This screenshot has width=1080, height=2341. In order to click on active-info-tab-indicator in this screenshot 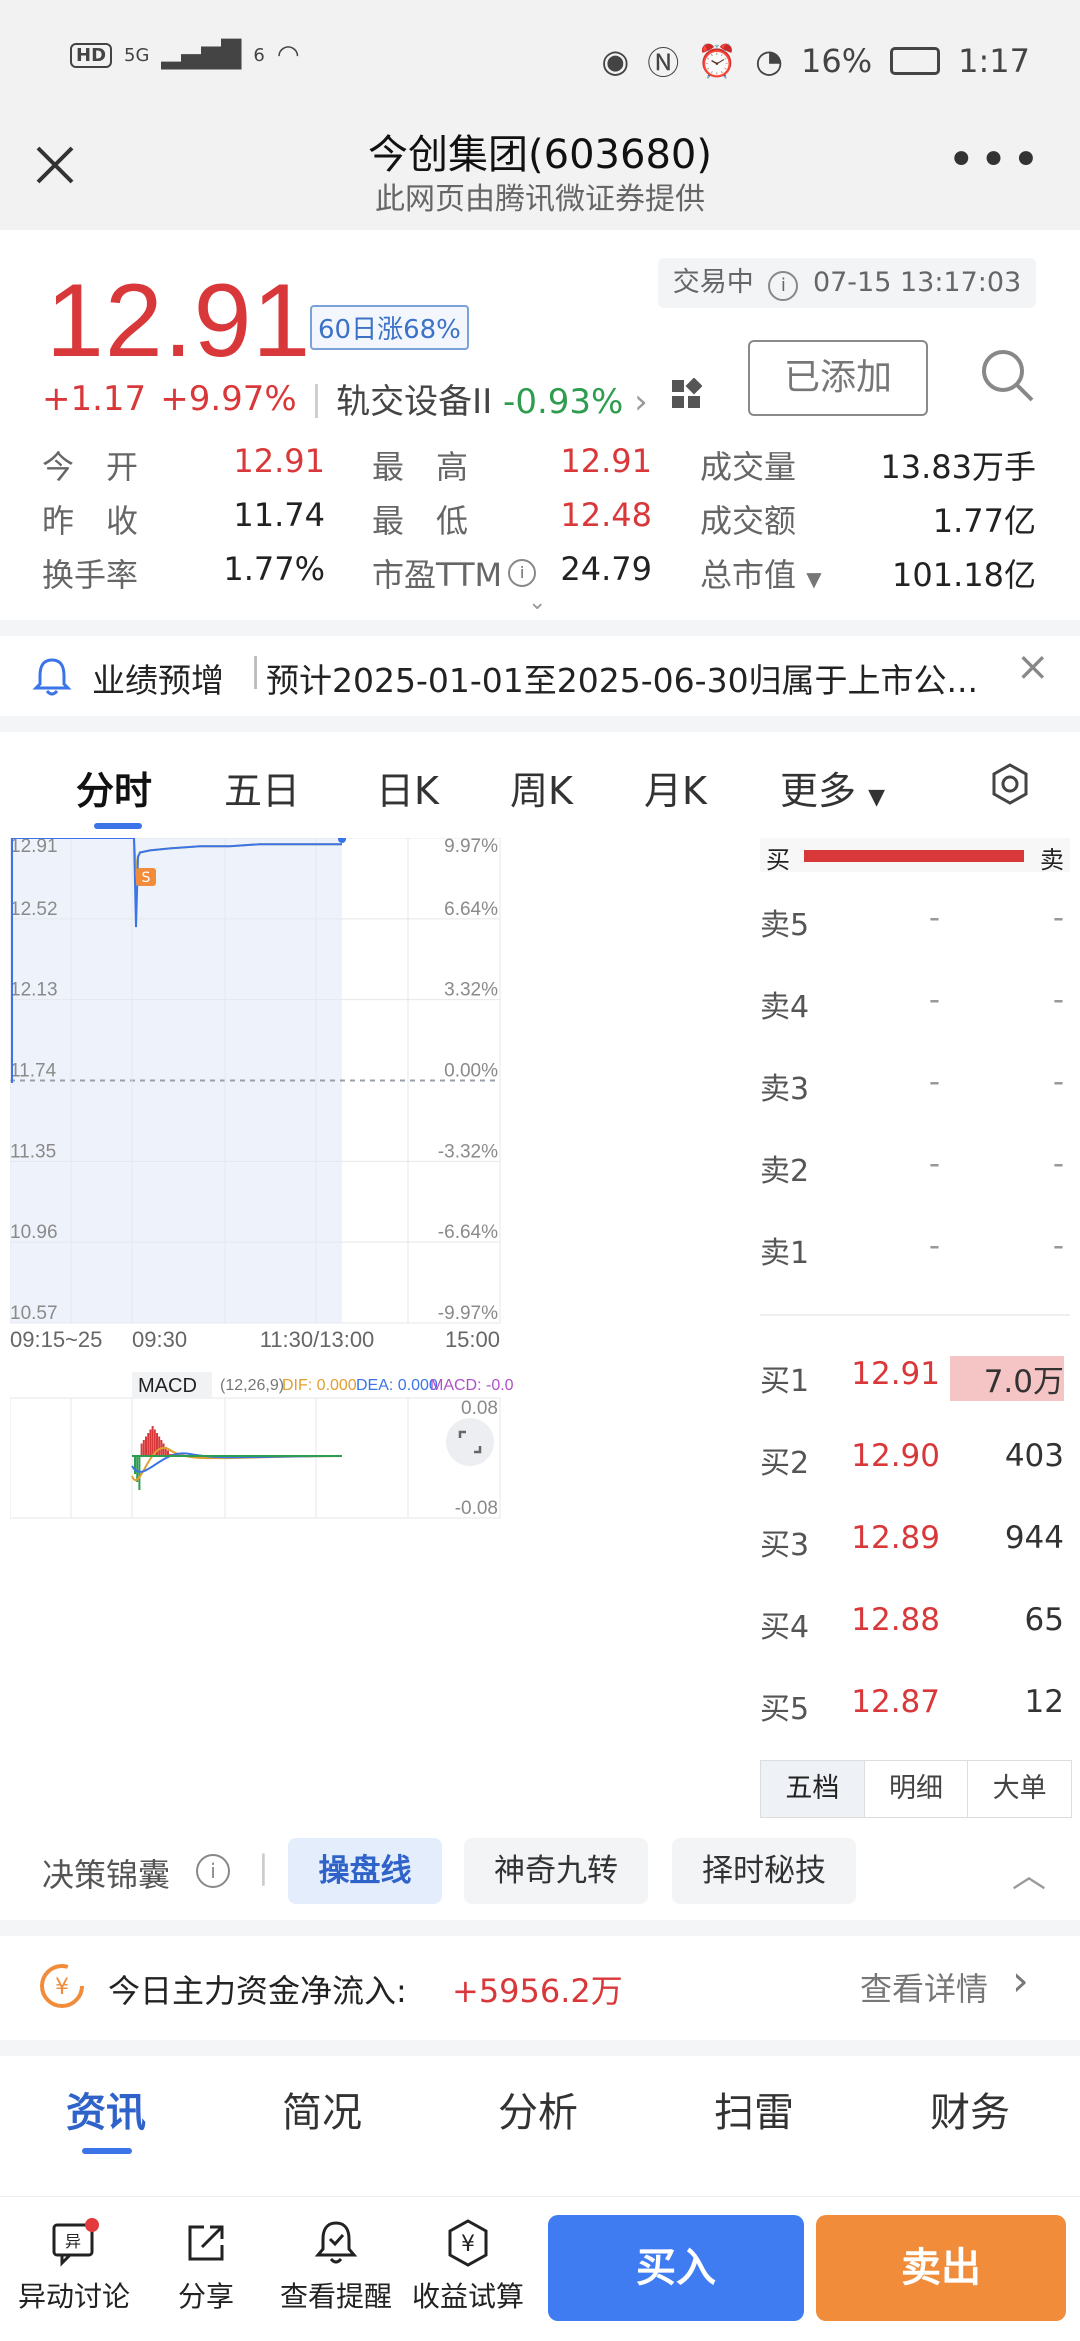, I will do `click(107, 2151)`.